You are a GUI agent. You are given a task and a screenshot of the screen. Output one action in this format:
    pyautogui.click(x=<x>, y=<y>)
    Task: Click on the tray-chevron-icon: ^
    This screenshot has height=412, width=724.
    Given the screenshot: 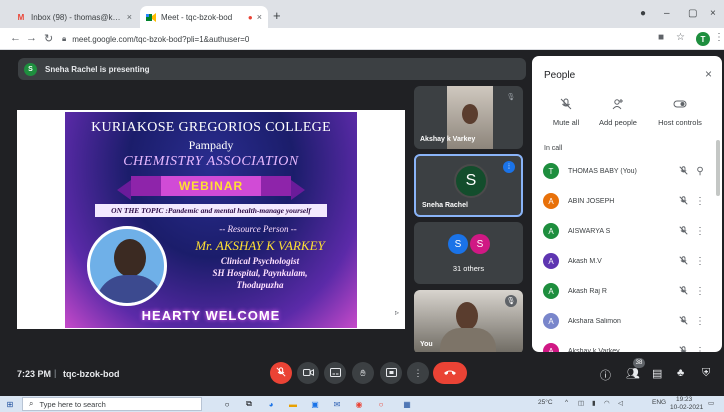 What is the action you would take?
    pyautogui.click(x=566, y=402)
    